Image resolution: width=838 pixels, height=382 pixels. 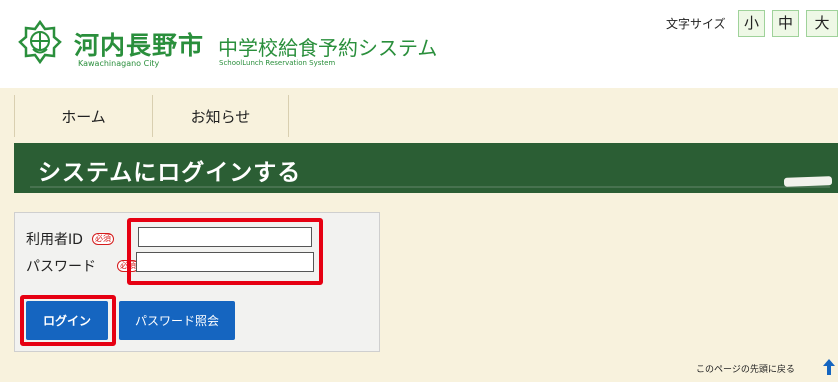 What do you see at coordinates (745, 368) in the screenshot?
I see `back-to-top-link: このページの先頭に戻る` at bounding box center [745, 368].